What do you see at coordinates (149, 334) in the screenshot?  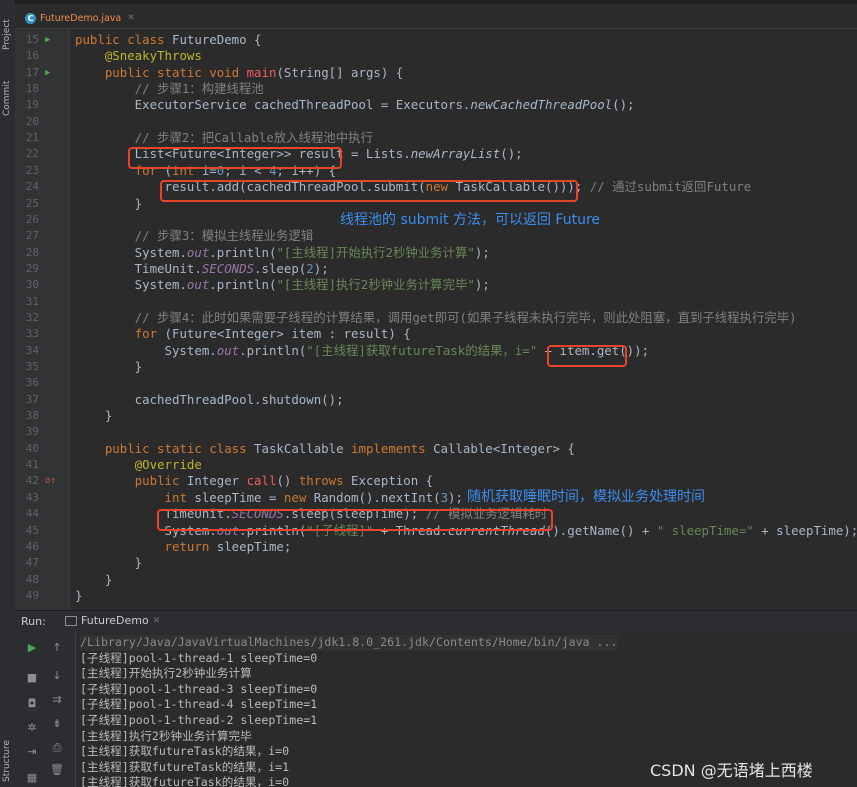 I see `code-token: for` at bounding box center [149, 334].